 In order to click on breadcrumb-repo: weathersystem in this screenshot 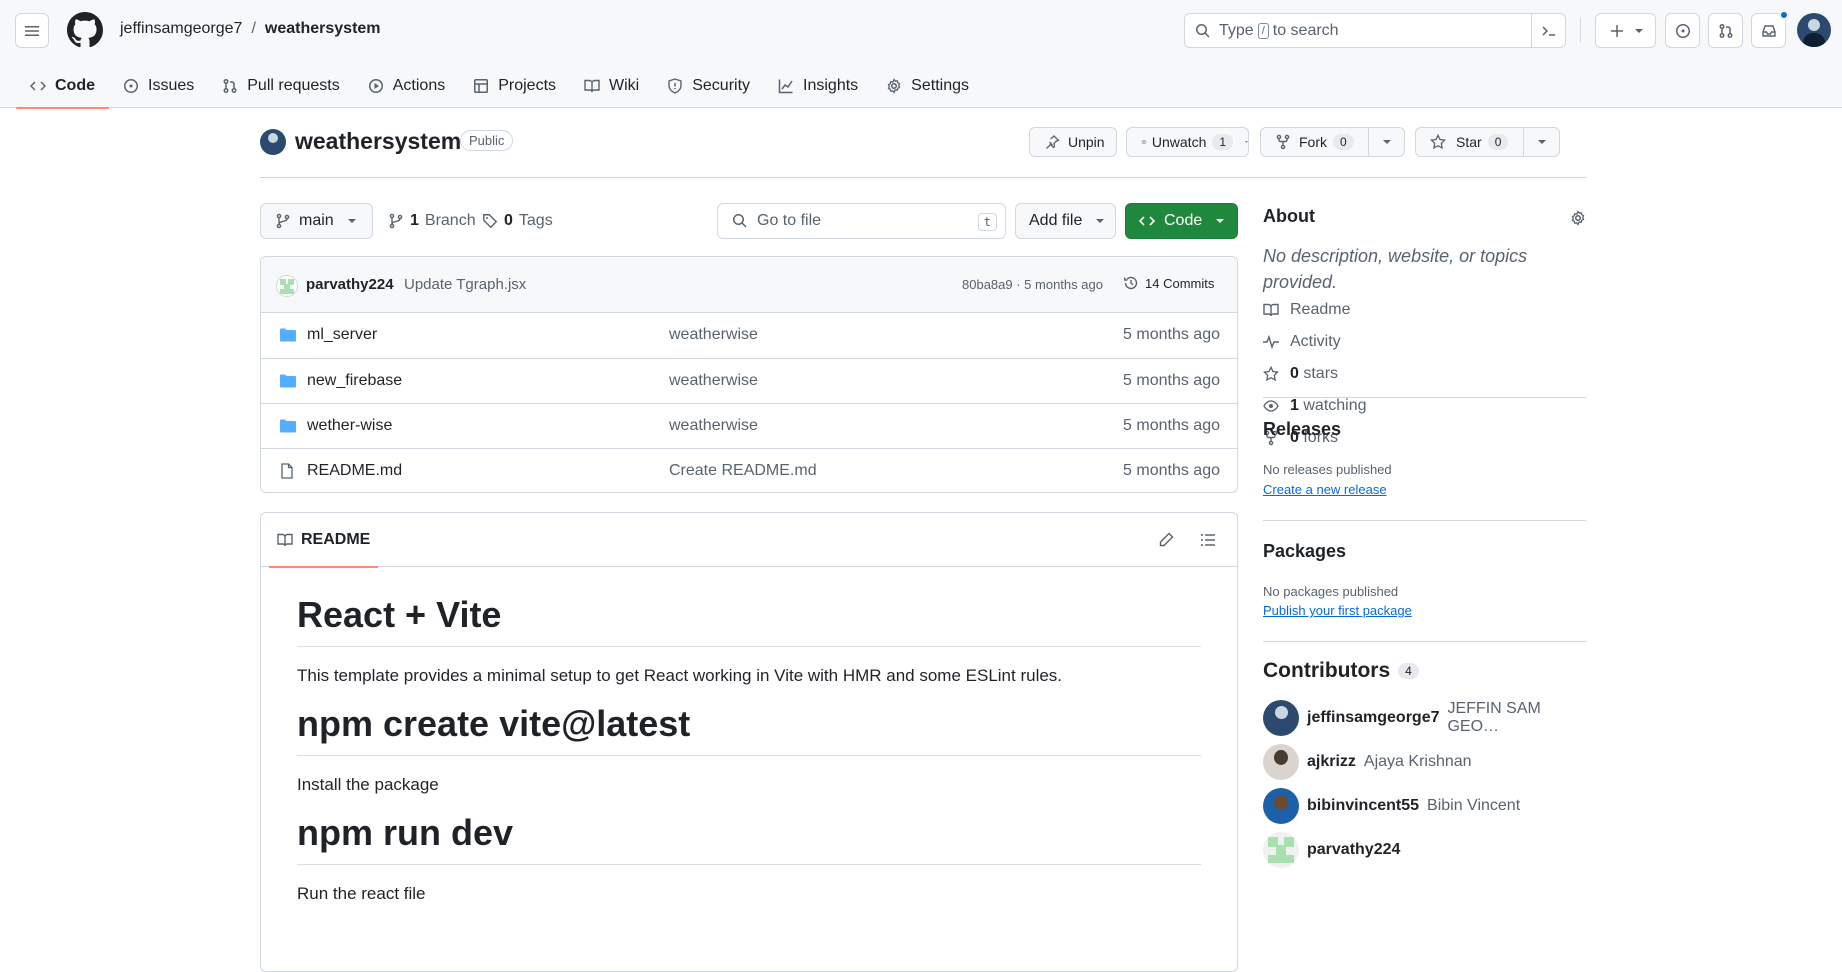, I will do `click(323, 29)`.